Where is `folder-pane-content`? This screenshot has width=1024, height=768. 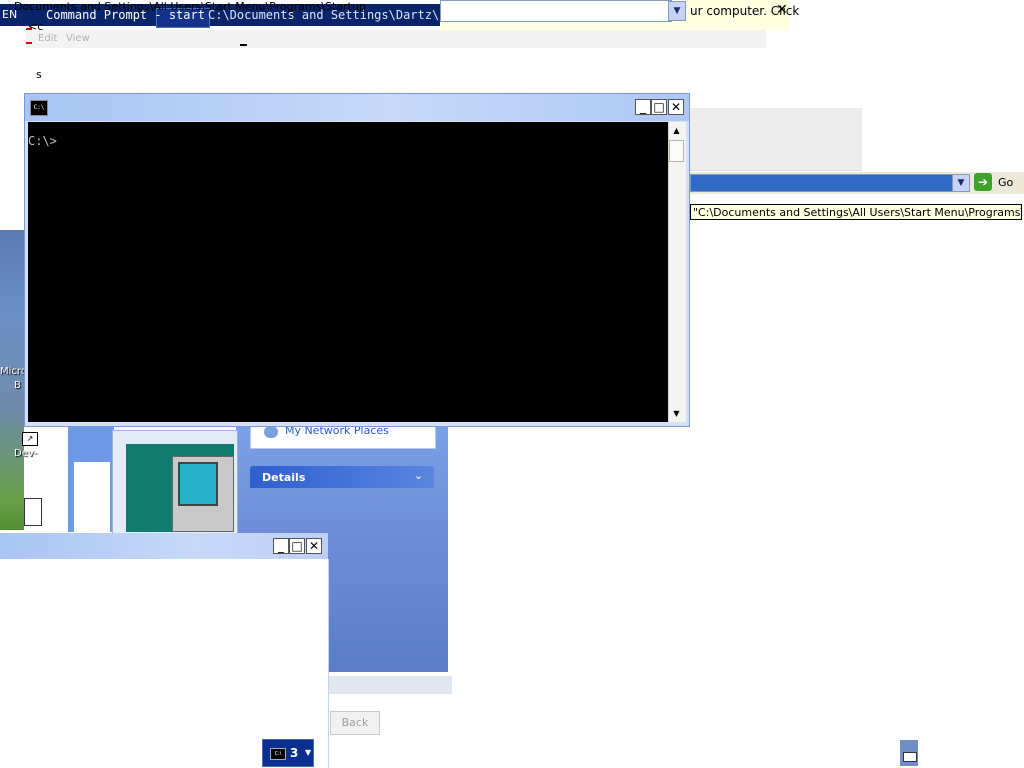
folder-pane-content is located at coordinates (92, 497).